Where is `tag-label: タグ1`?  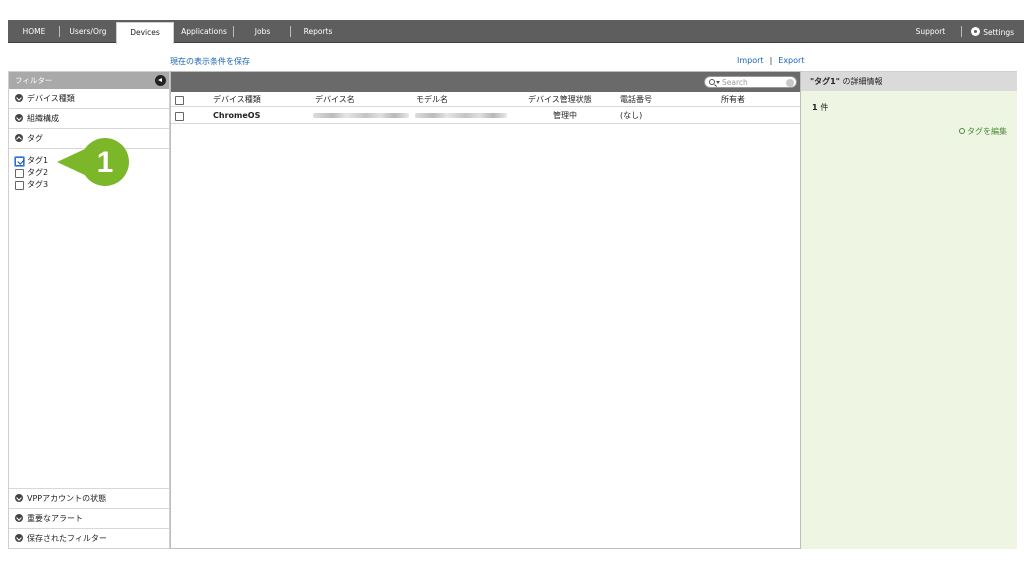 tag-label: タグ1 is located at coordinates (38, 160).